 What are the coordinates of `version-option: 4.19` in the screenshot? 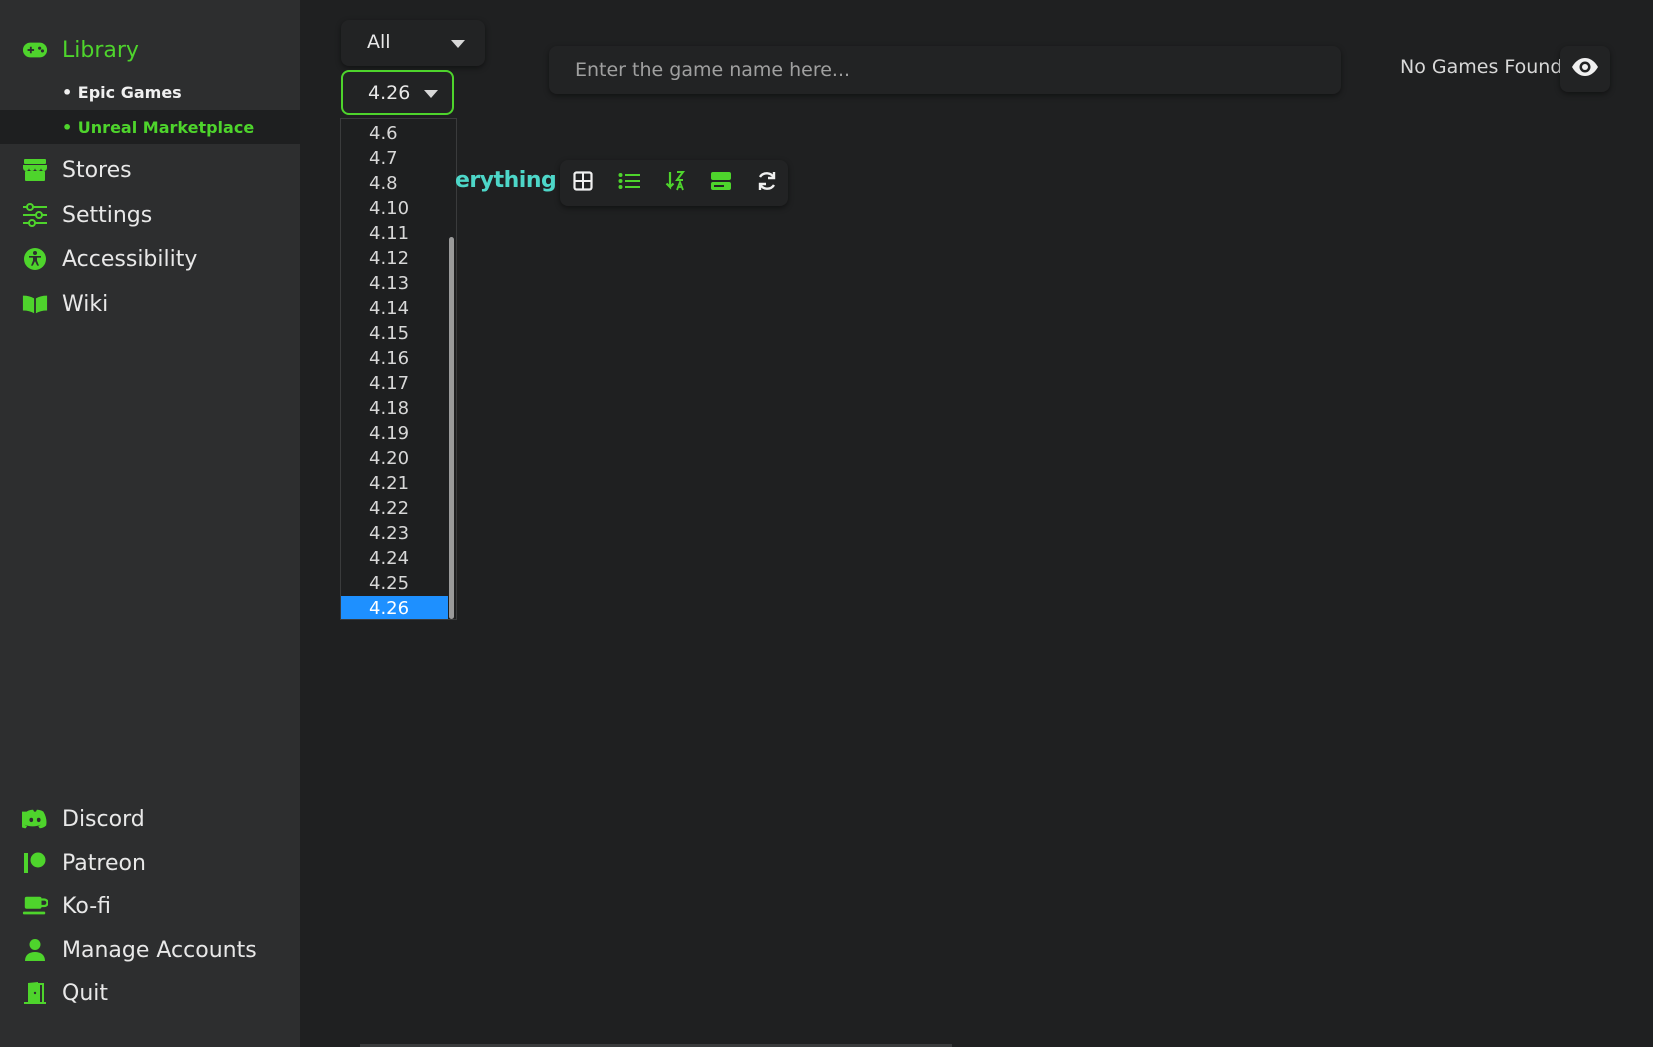 It's located at (394, 433).